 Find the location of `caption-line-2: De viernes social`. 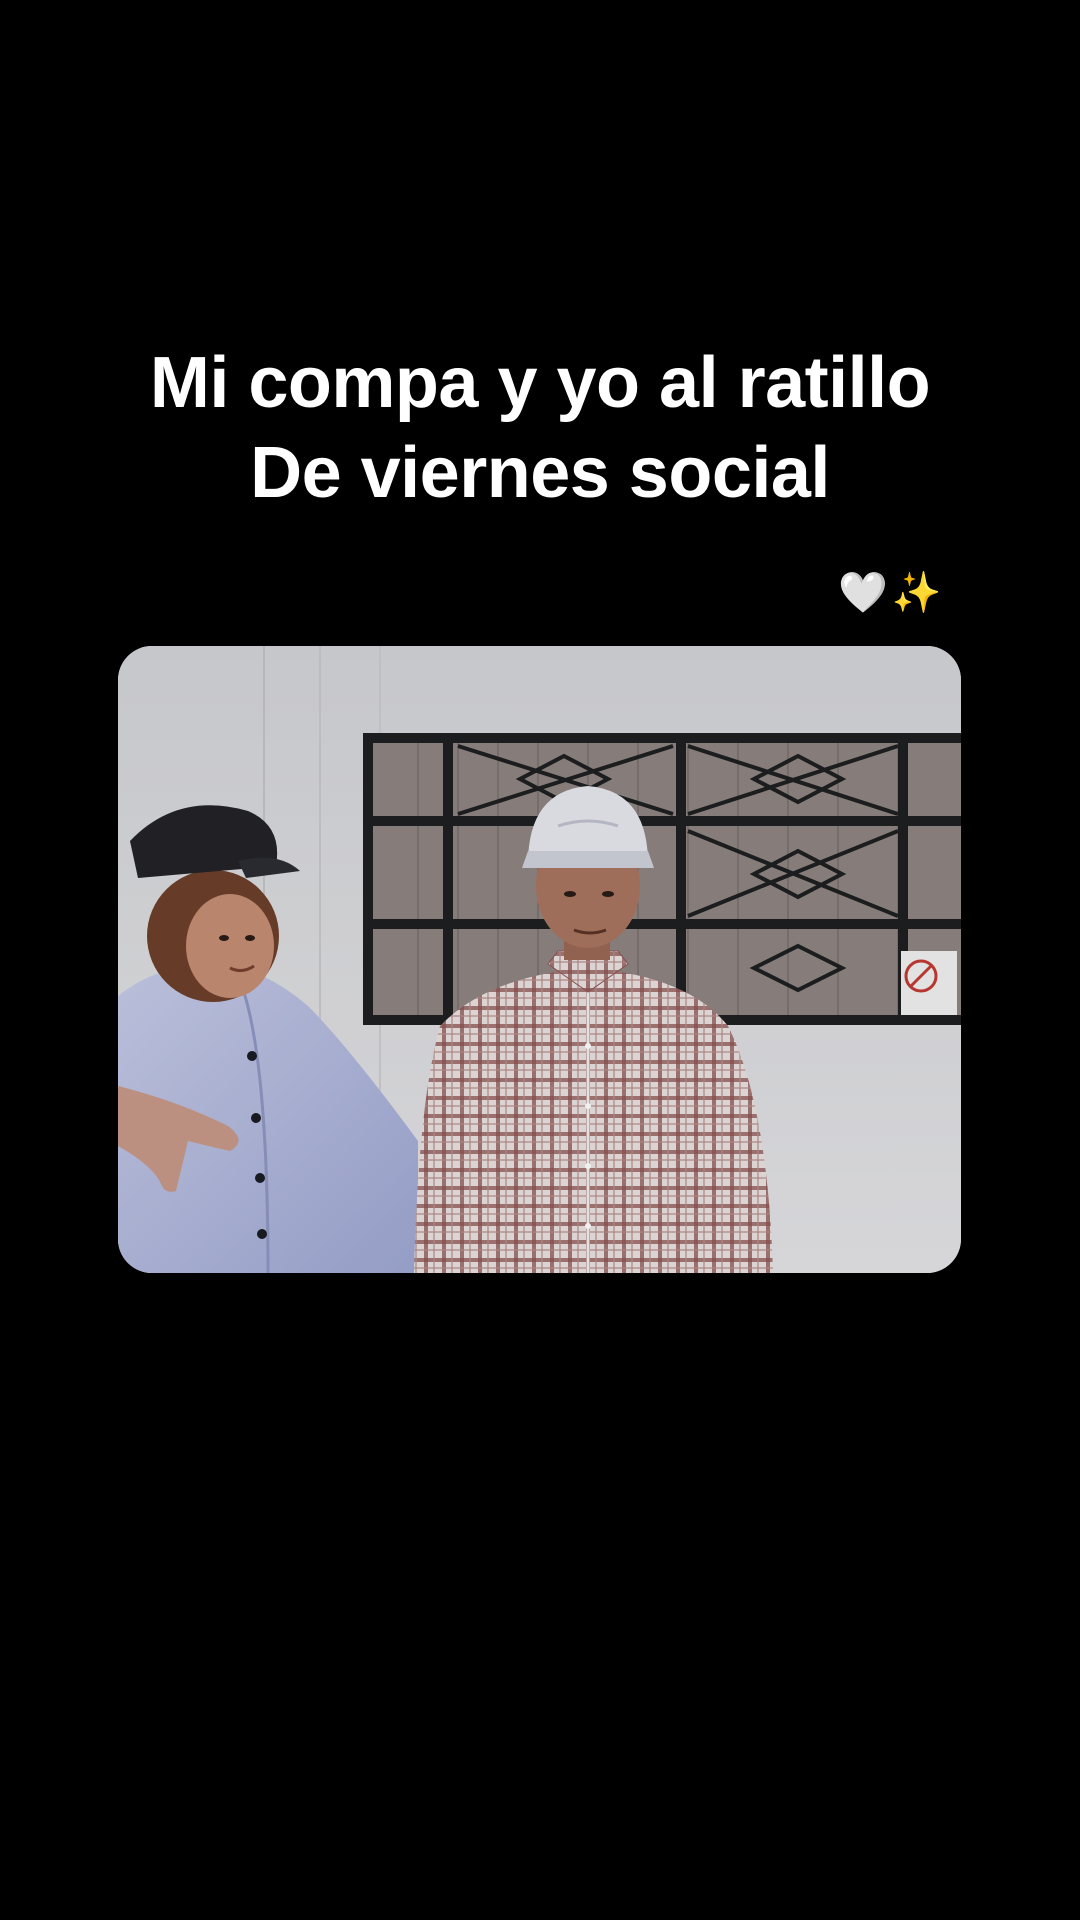

caption-line-2: De viernes social is located at coordinates (540, 473).